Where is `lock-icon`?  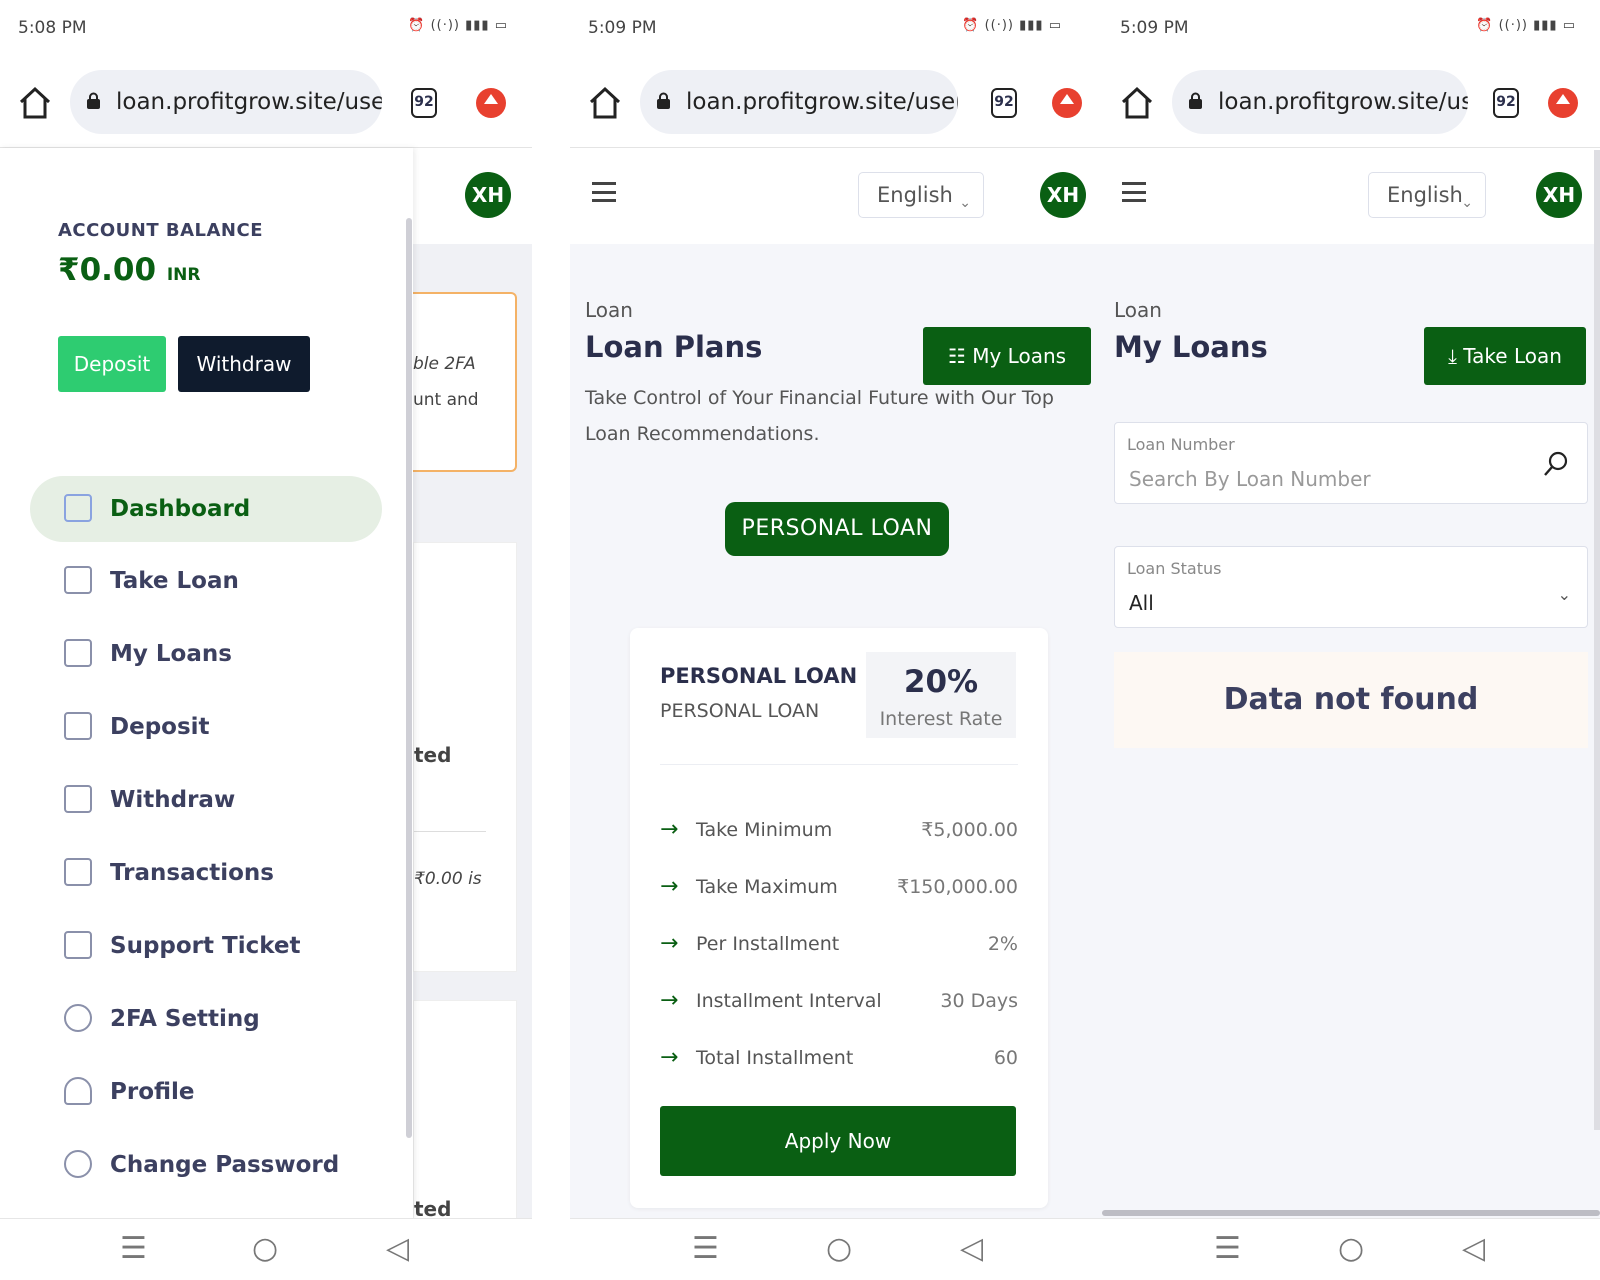
lock-icon is located at coordinates (663, 100).